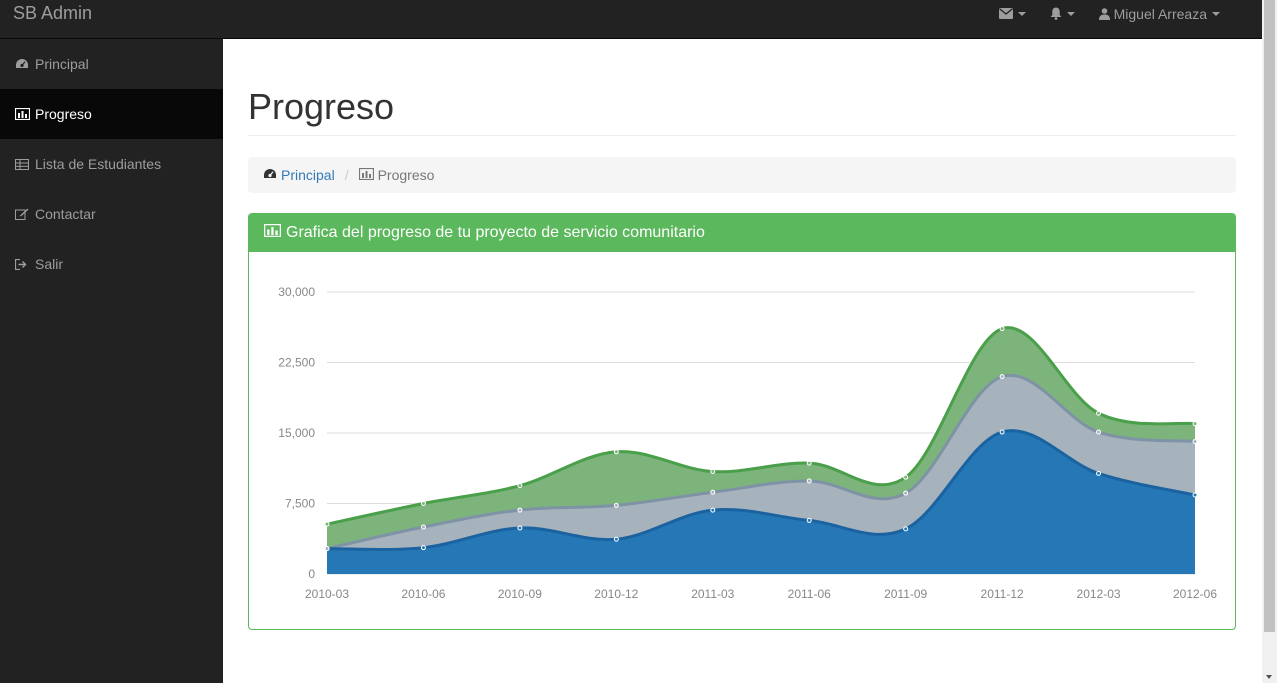 The height and width of the screenshot is (683, 1277). I want to click on brand-logo: SB Admin, so click(52, 13).